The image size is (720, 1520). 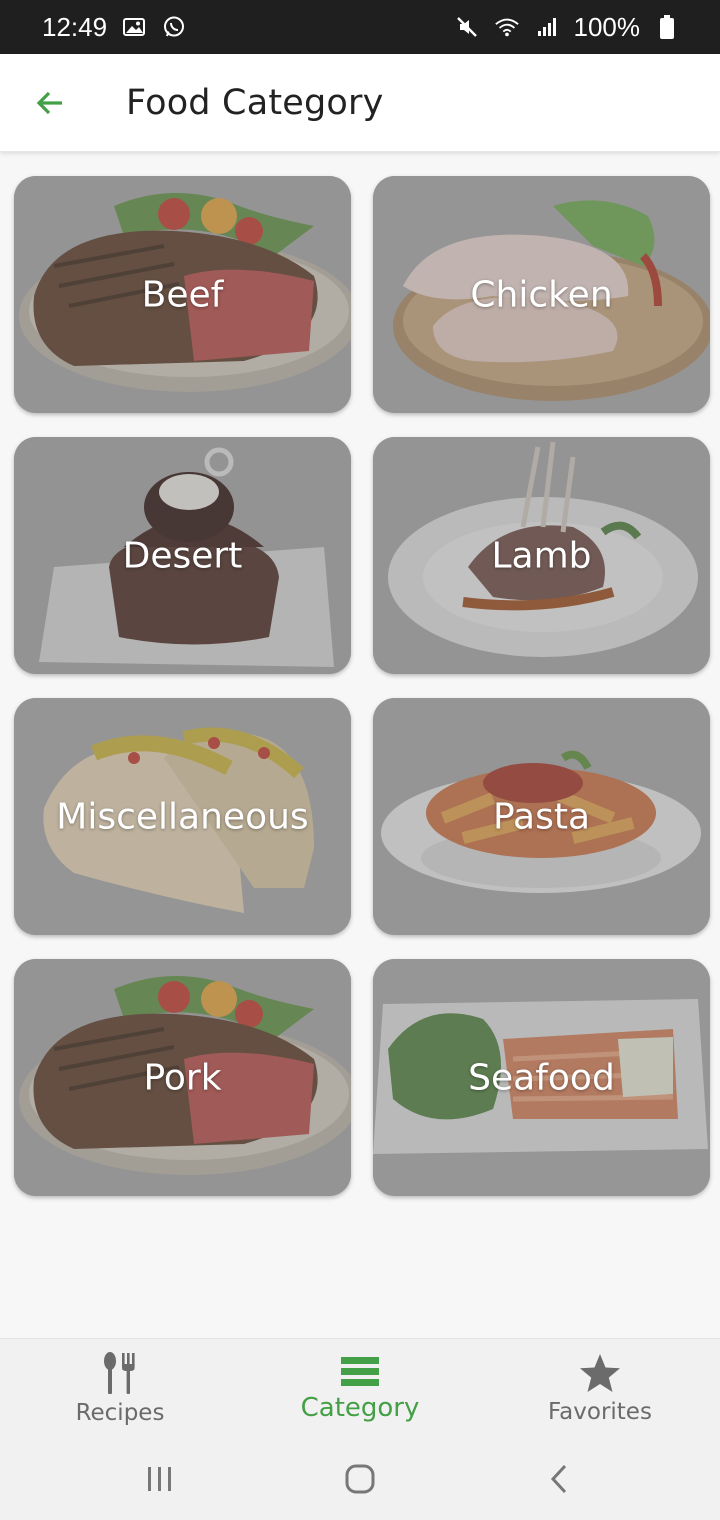 I want to click on category-label: Chicken, so click(x=541, y=294).